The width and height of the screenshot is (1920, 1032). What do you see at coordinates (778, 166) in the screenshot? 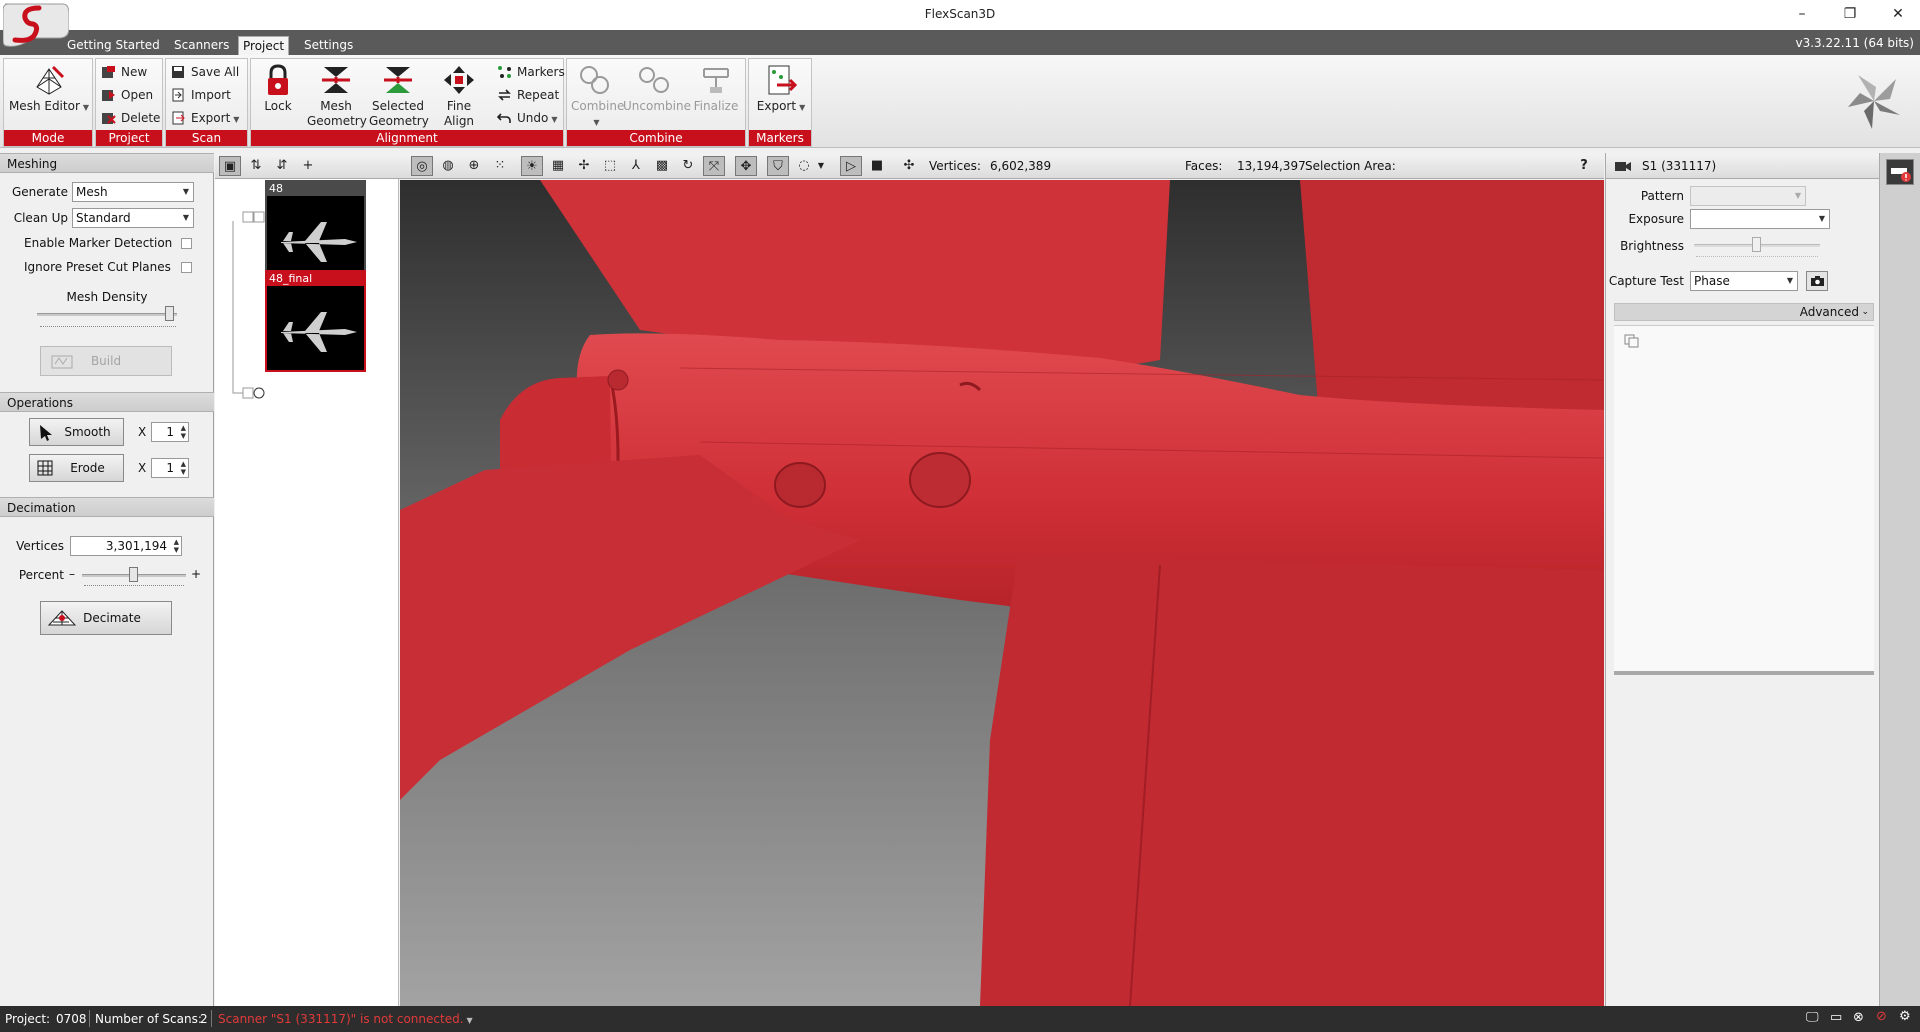
I see `select-lasso-icon: ⛉` at bounding box center [778, 166].